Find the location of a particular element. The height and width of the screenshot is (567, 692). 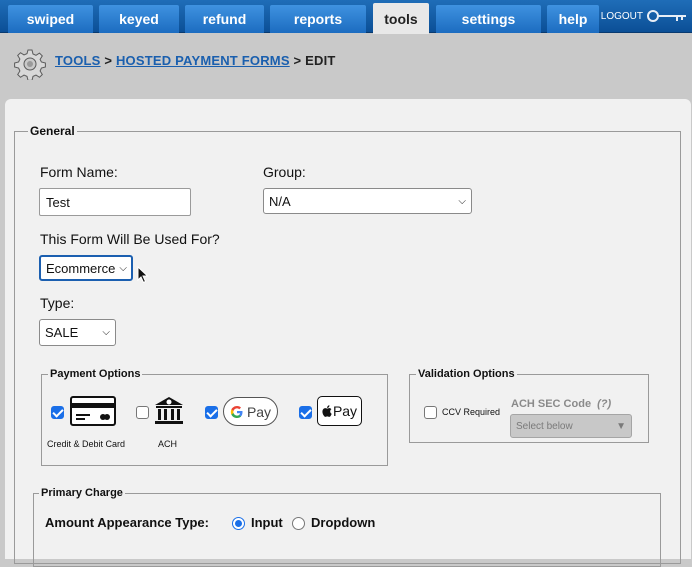

dropdown-arrow-icon: ▼ is located at coordinates (621, 426).